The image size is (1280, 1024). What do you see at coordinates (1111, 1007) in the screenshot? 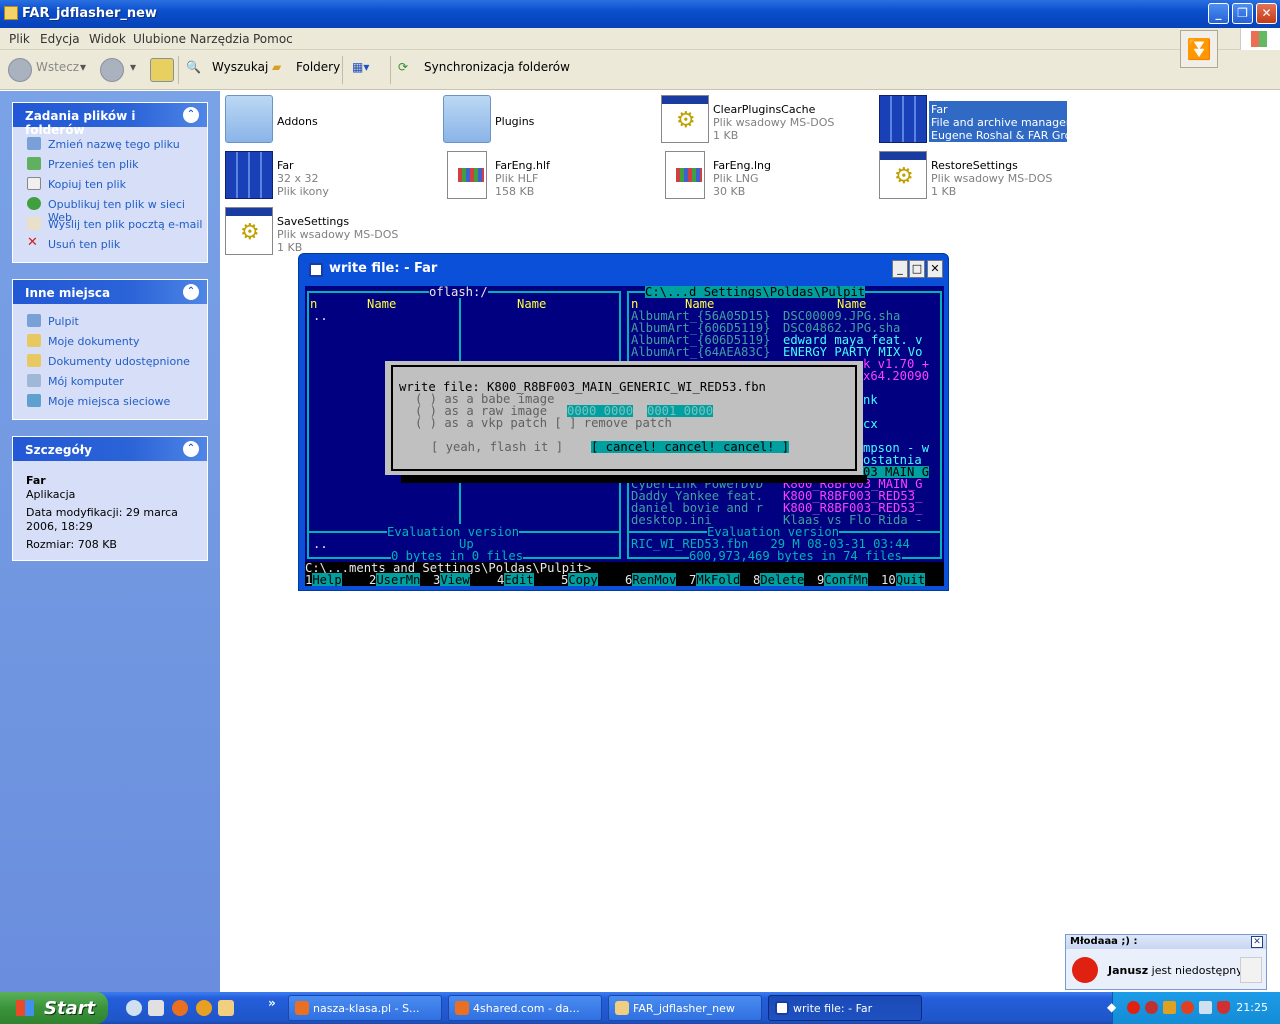
I see `tray-expand-icon: ◆` at bounding box center [1111, 1007].